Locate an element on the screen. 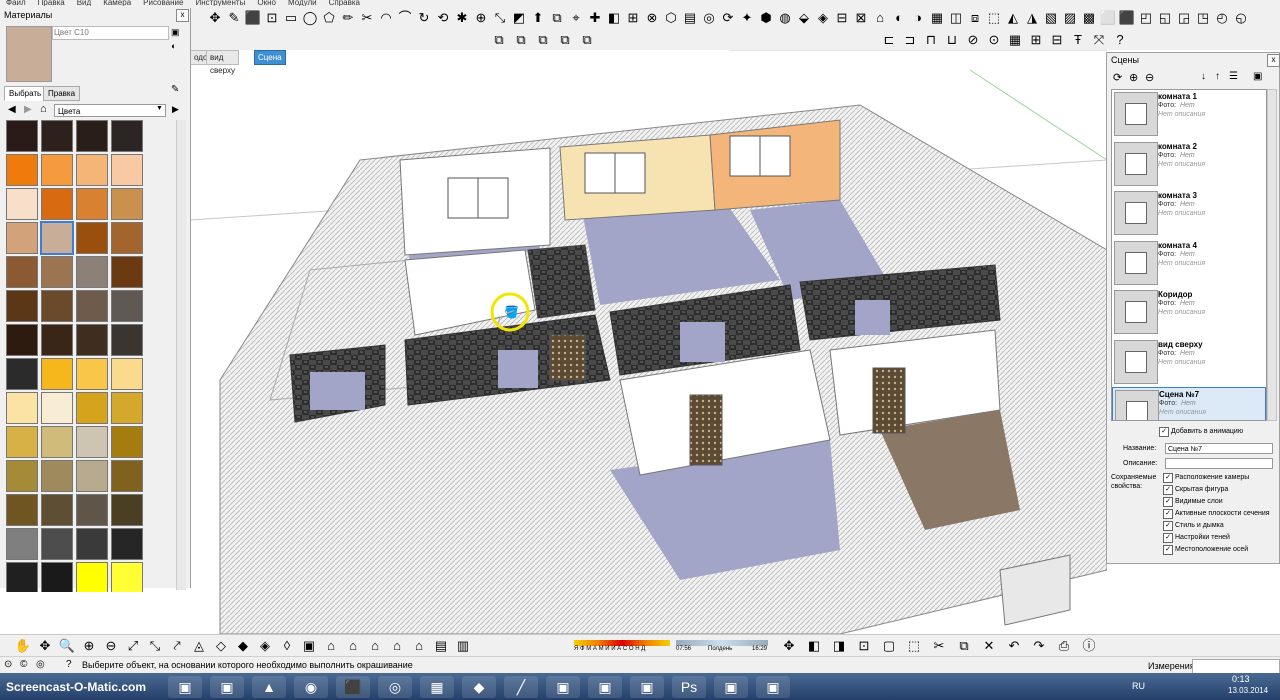 The height and width of the screenshot is (700, 1280). right-icon: ◭ is located at coordinates (1013, 18).